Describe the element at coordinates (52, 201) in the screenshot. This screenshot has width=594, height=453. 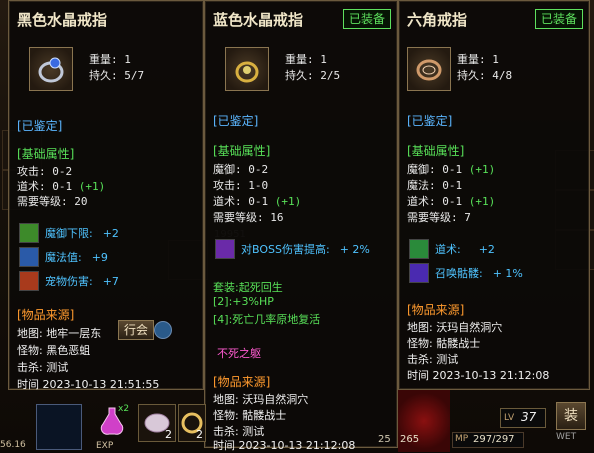
I see `attr-line: 需要等级: 20` at that location.